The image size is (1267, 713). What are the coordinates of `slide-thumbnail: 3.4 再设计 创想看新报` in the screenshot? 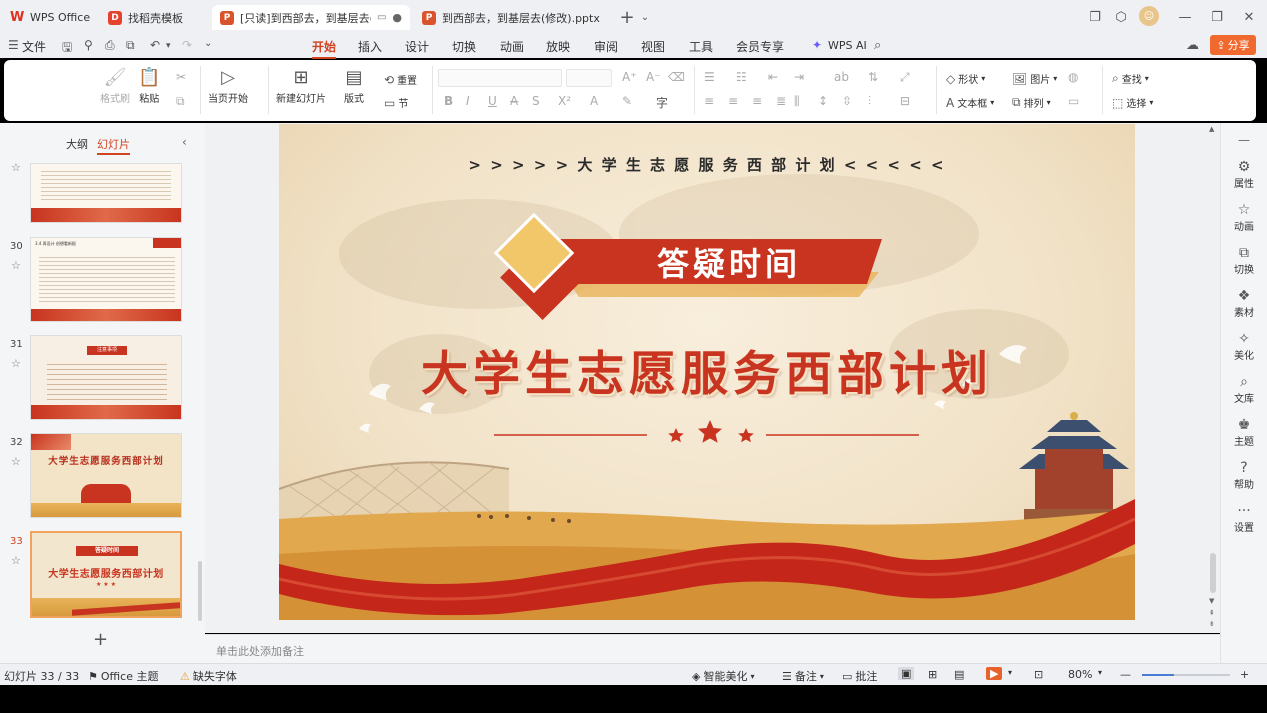 It's located at (106, 279).